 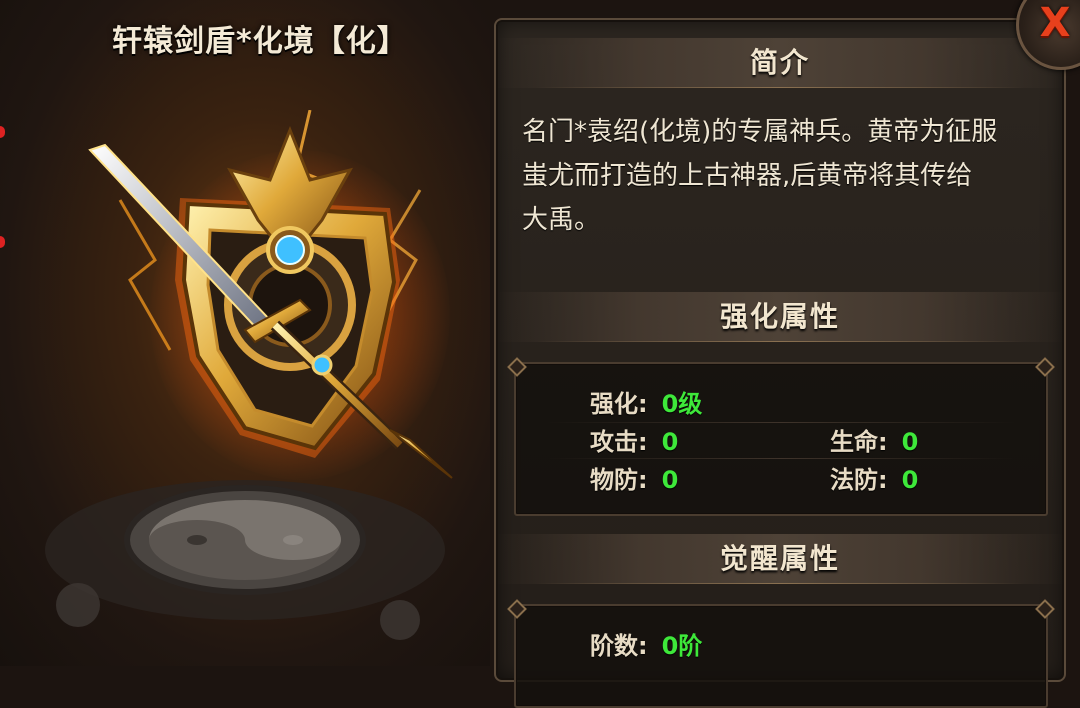 What do you see at coordinates (682, 646) in the screenshot?
I see `stat-value: 0阶` at bounding box center [682, 646].